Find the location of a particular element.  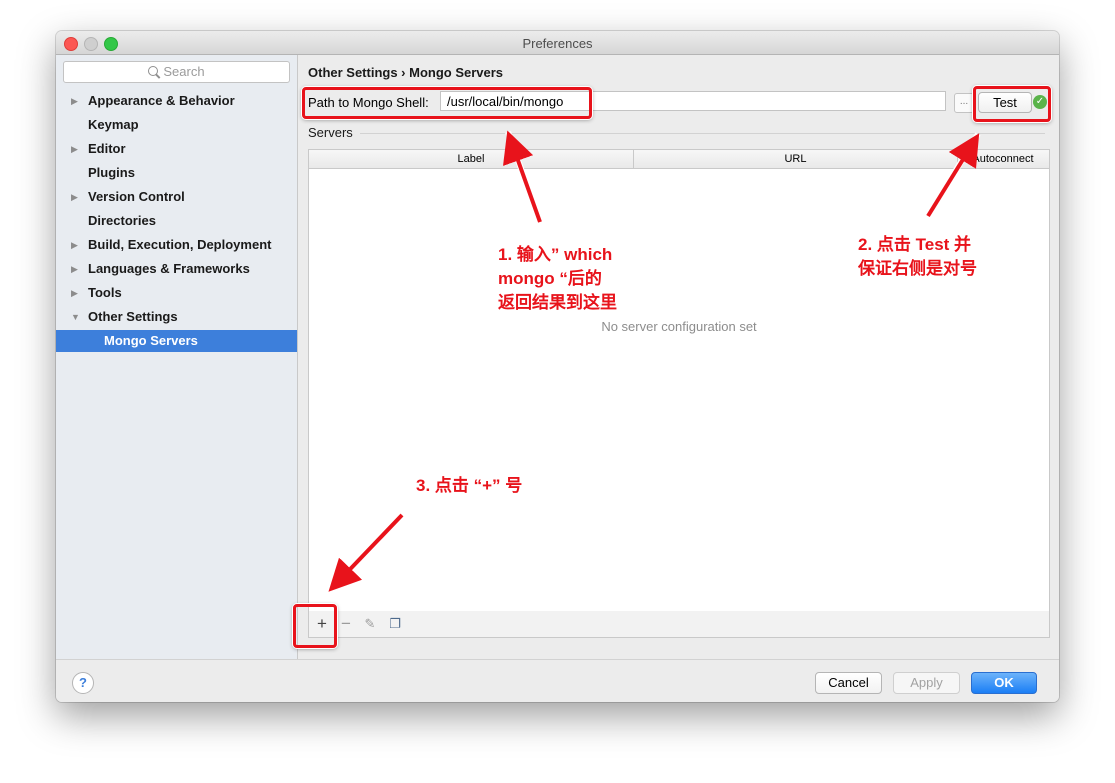

copy-icon: ❐ is located at coordinates (395, 624).